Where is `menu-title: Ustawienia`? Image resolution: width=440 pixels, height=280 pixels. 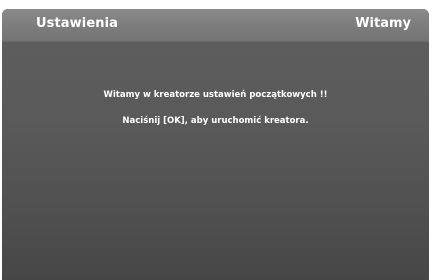
menu-title: Ustawienia is located at coordinates (77, 23).